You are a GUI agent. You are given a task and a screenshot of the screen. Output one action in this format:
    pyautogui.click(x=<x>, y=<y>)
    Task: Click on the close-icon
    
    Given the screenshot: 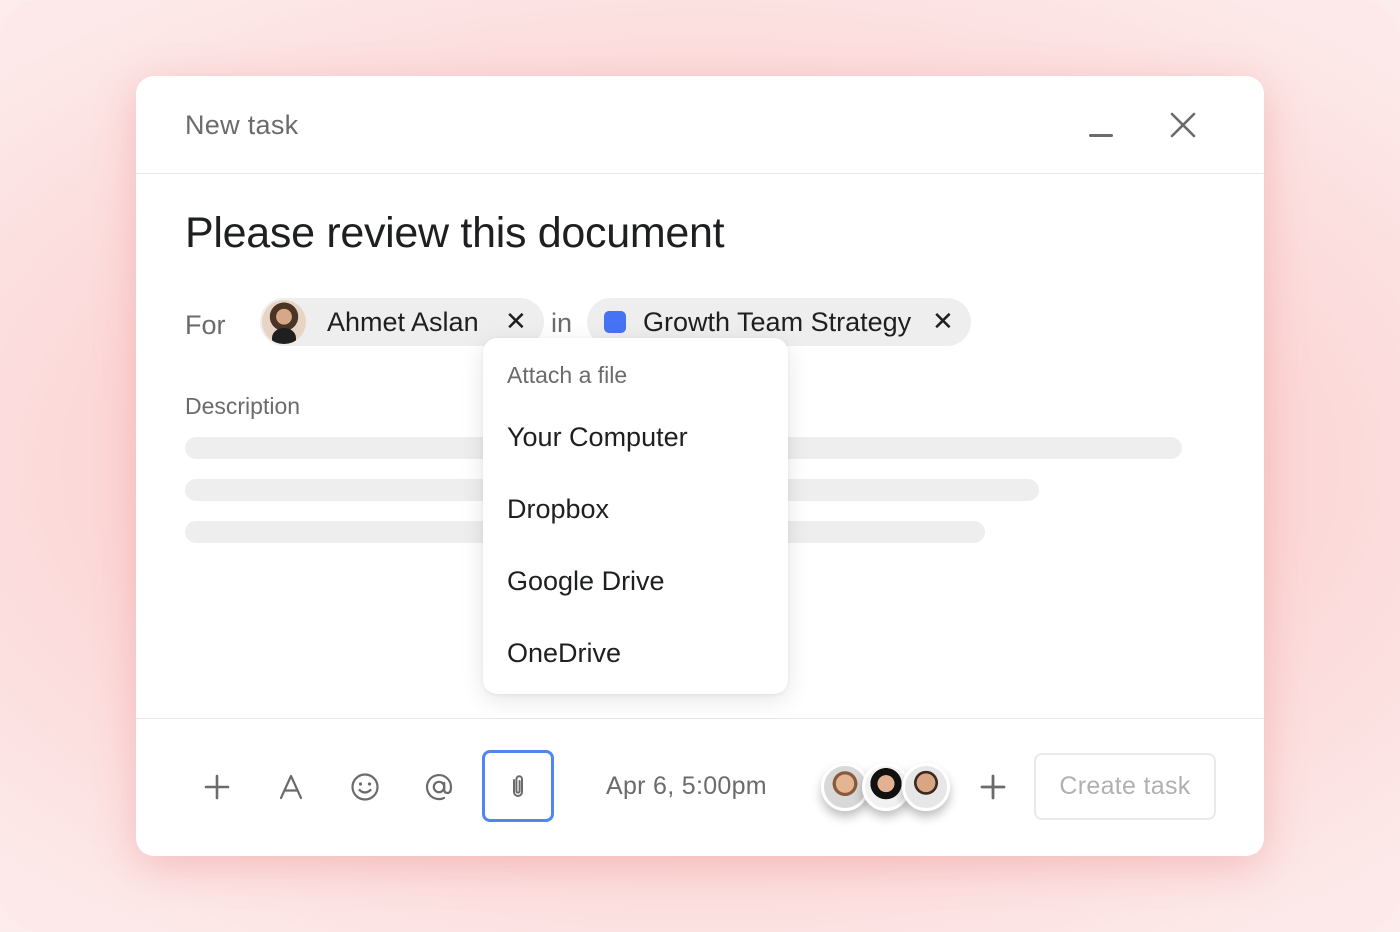 What is the action you would take?
    pyautogui.click(x=1183, y=125)
    